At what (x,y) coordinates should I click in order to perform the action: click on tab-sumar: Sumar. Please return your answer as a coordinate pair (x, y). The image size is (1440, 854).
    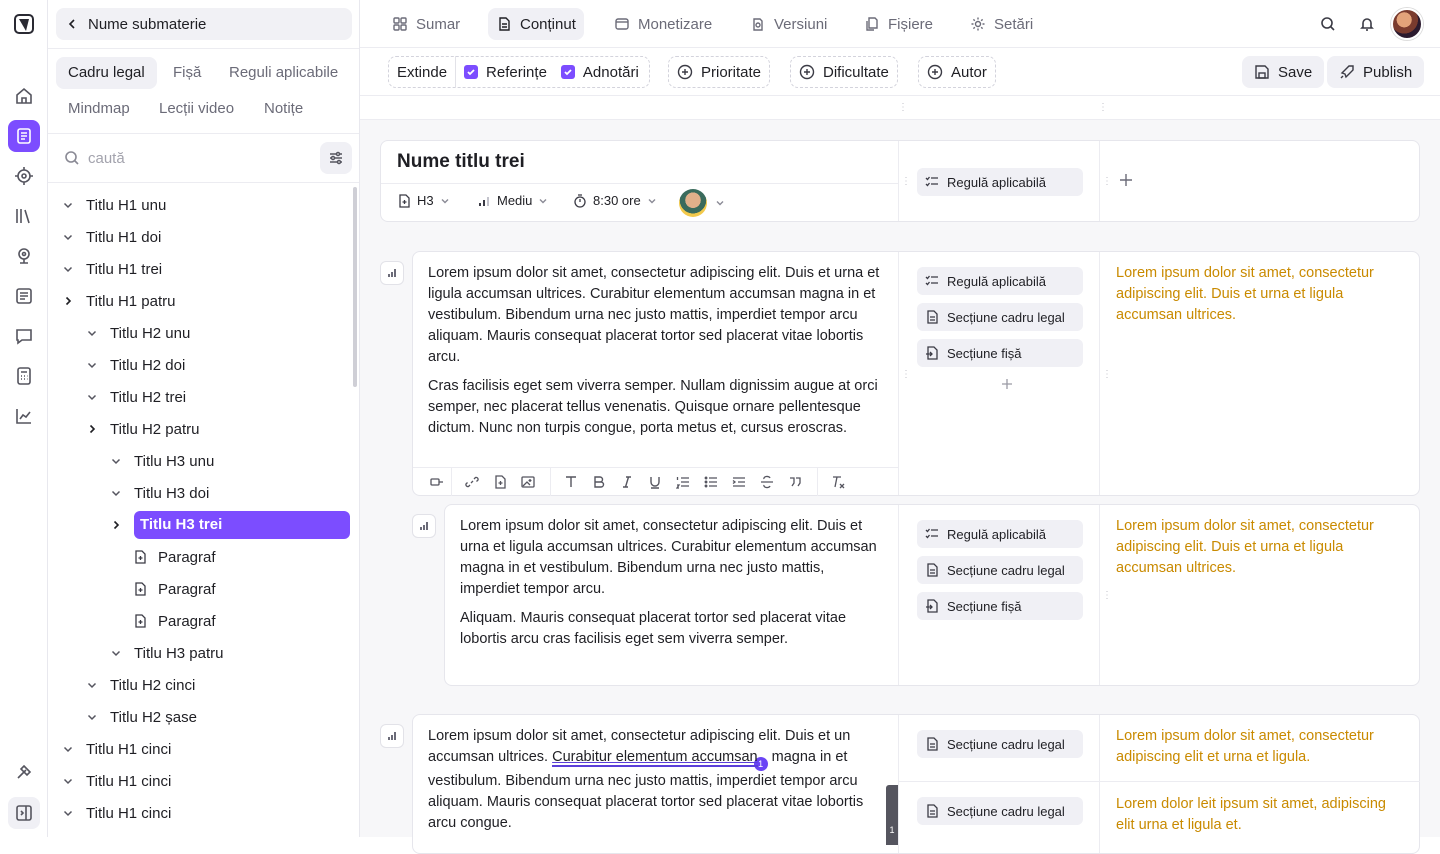
    Looking at the image, I should click on (426, 24).